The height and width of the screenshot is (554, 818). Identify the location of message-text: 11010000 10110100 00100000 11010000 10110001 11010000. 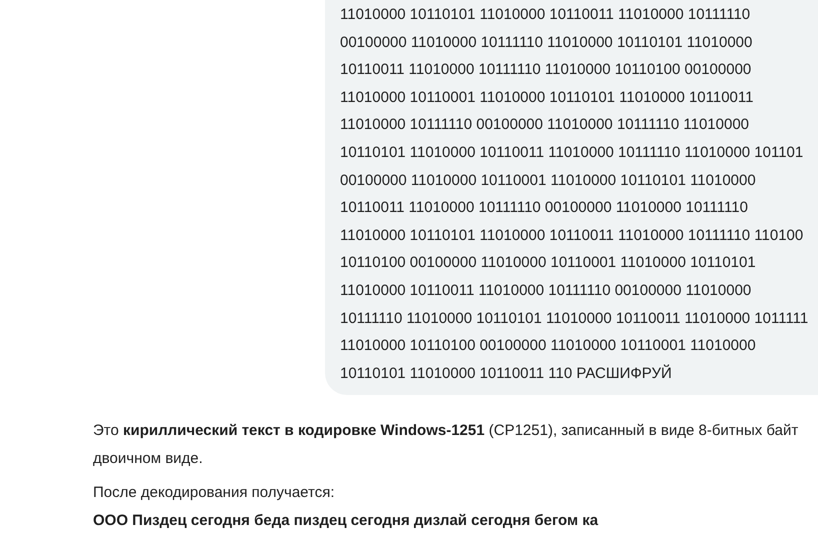
(548, 346).